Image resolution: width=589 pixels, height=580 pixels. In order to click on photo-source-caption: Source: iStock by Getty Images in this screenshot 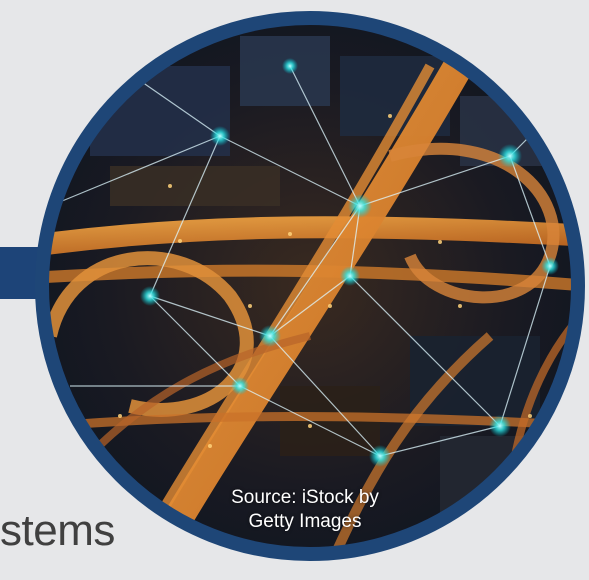, I will do `click(305, 510)`.